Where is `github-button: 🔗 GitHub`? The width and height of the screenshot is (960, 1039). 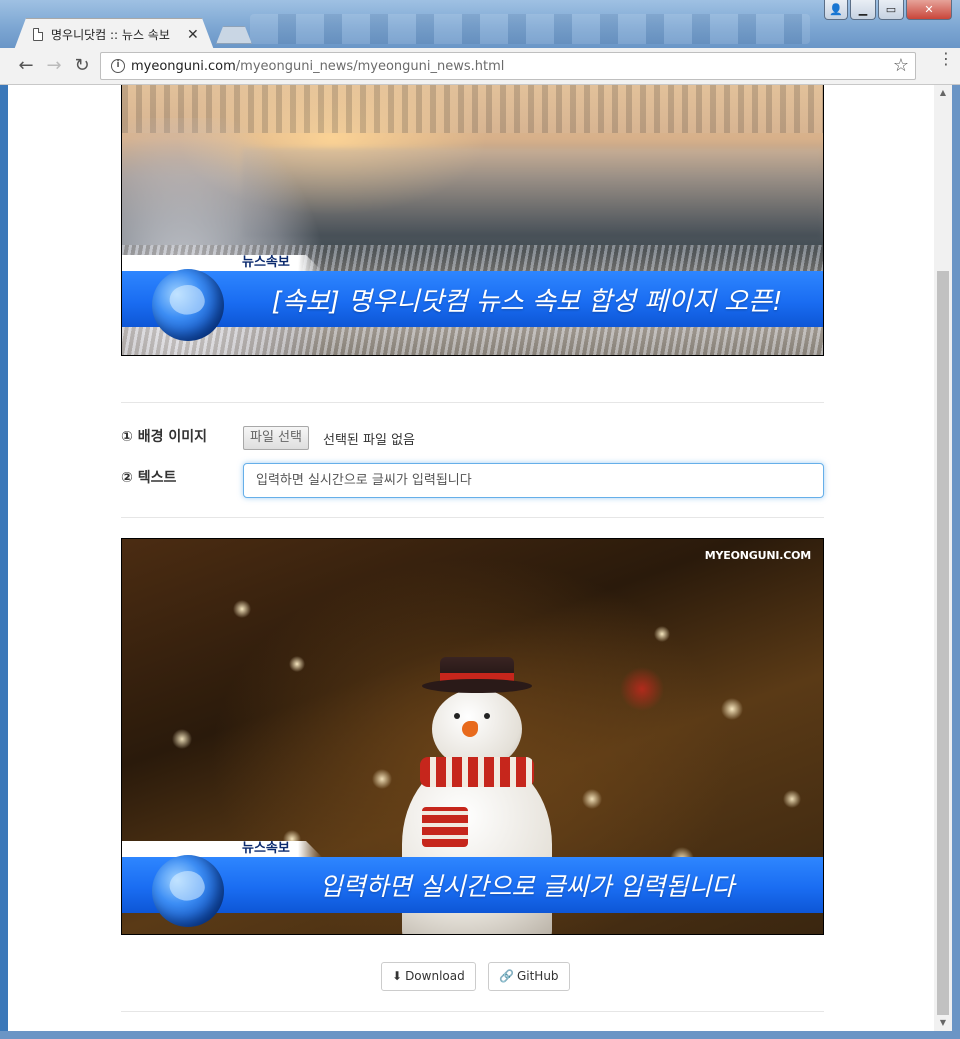
github-button: 🔗 GitHub is located at coordinates (529, 976).